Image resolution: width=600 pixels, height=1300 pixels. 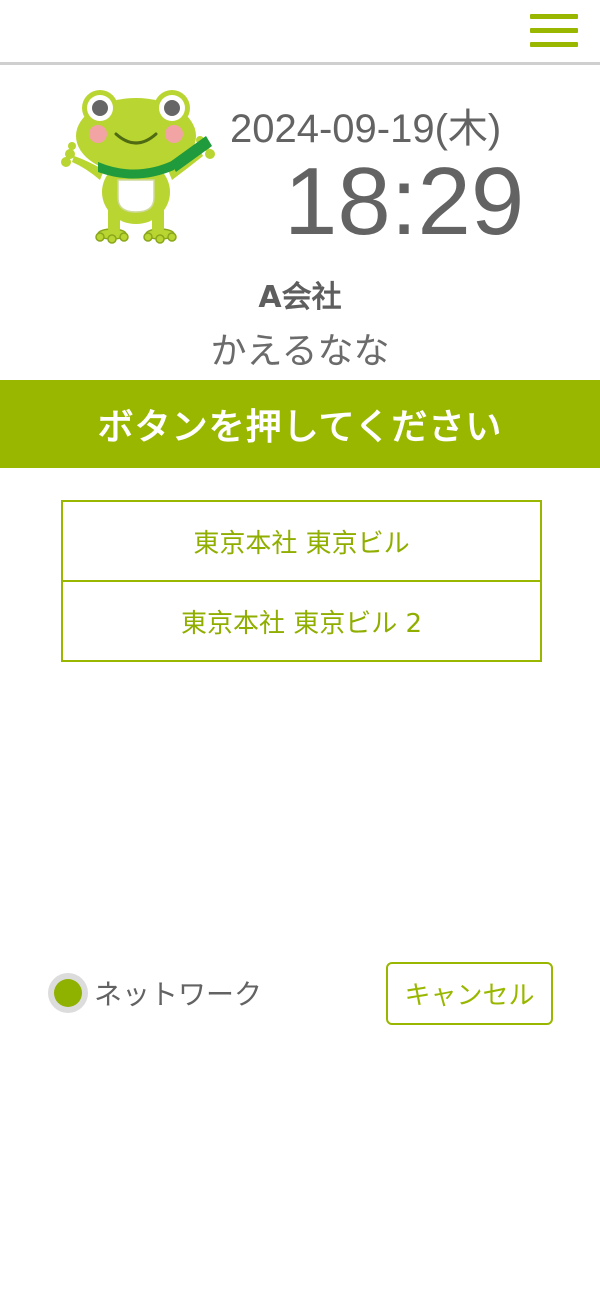 I want to click on instruction-banner: ボタンを押してください, so click(x=300, y=424).